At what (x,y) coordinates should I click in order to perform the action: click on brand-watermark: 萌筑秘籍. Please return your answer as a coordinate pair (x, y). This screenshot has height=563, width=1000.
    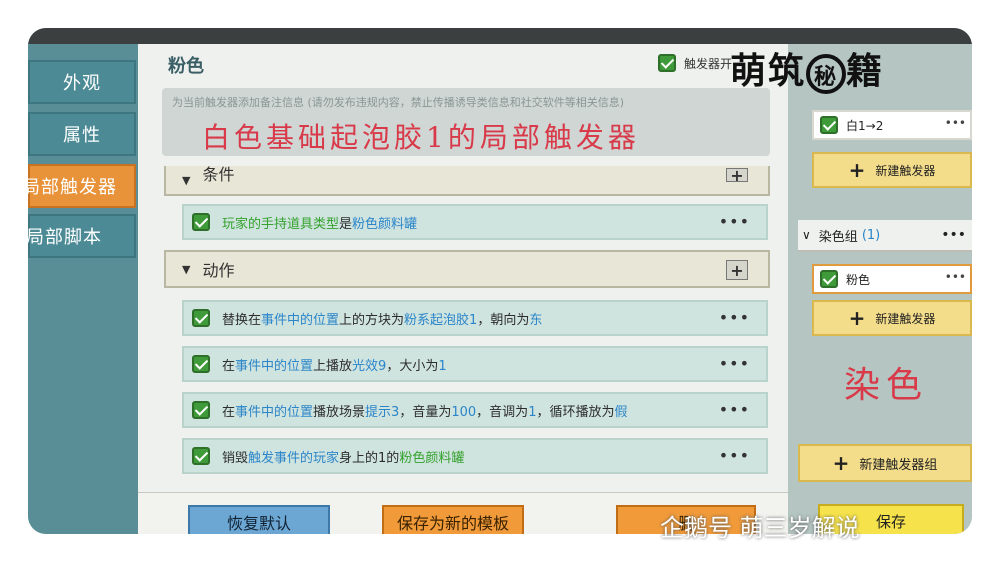
    Looking at the image, I should click on (807, 68).